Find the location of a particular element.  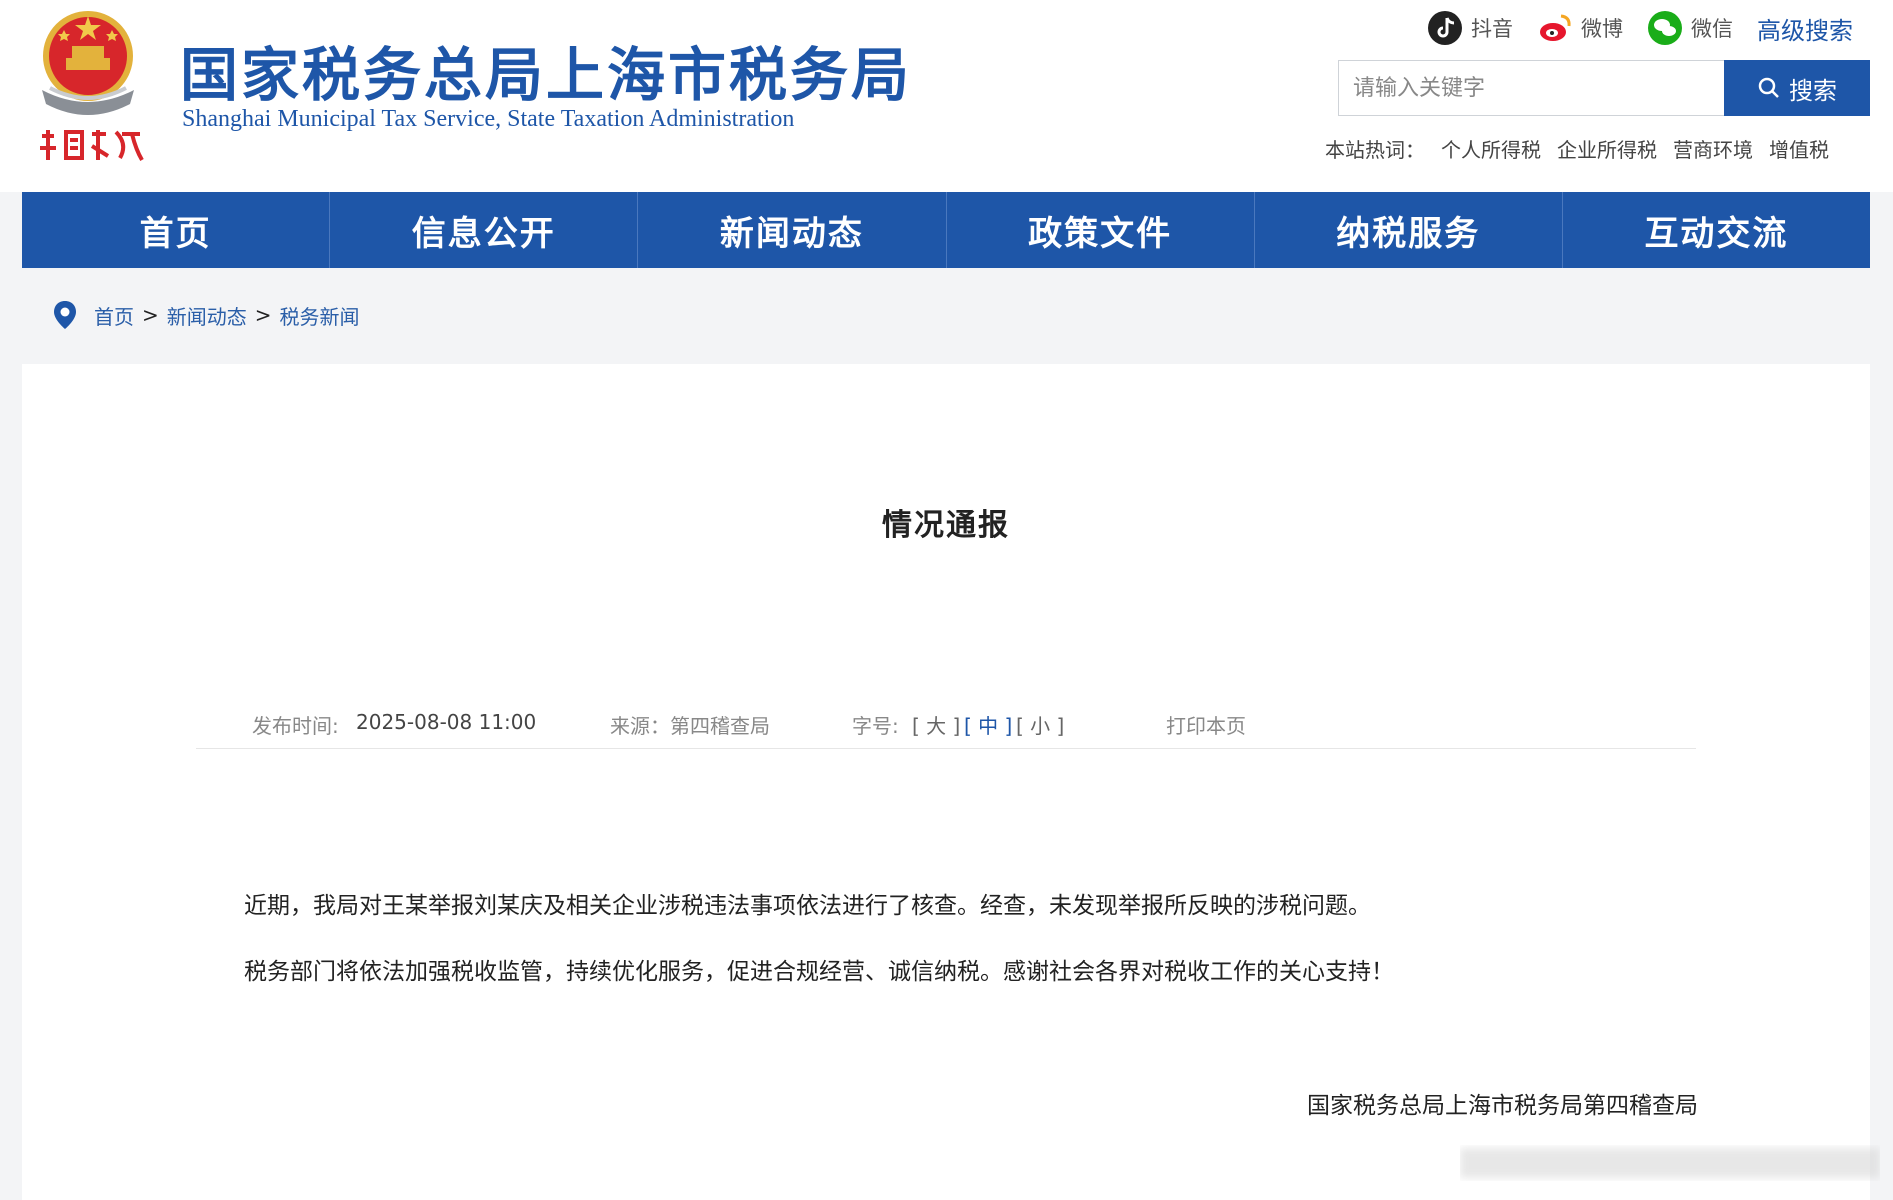

font-size-large-button: [ 大 ] is located at coordinates (936, 724).